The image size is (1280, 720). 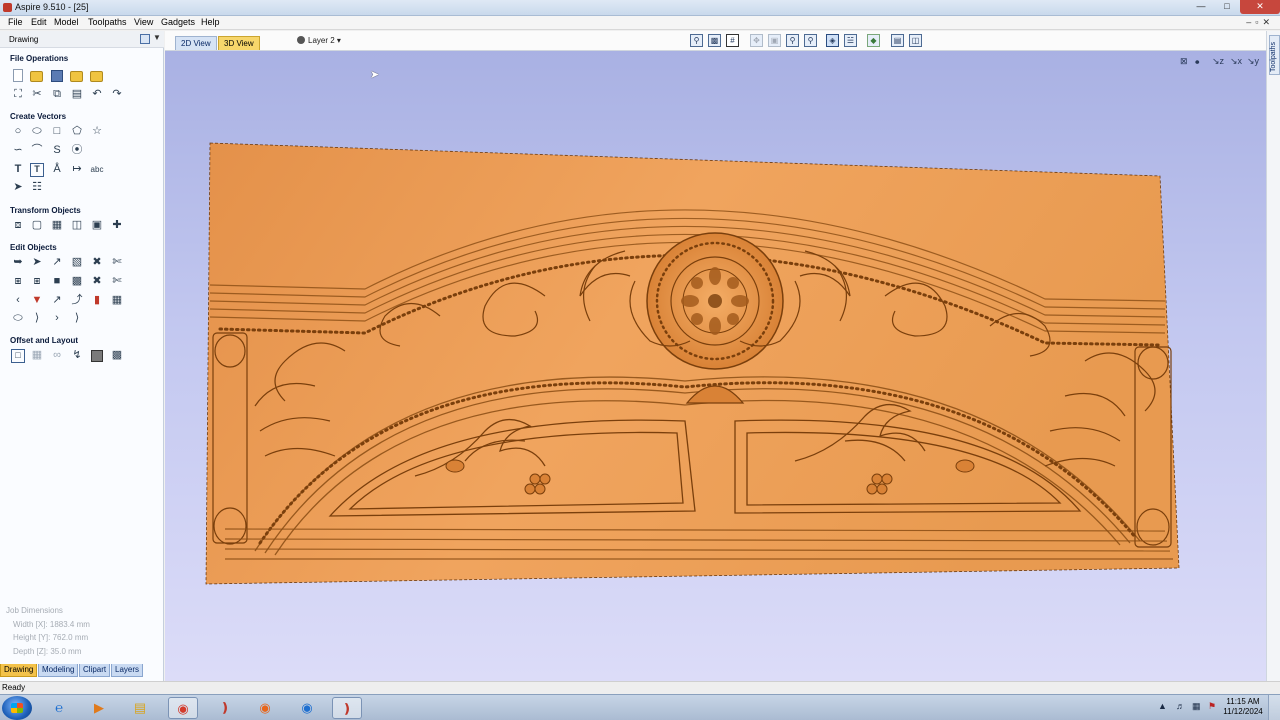 What do you see at coordinates (1260, 22) in the screenshot?
I see `mdi-window-controls: –▫✕` at bounding box center [1260, 22].